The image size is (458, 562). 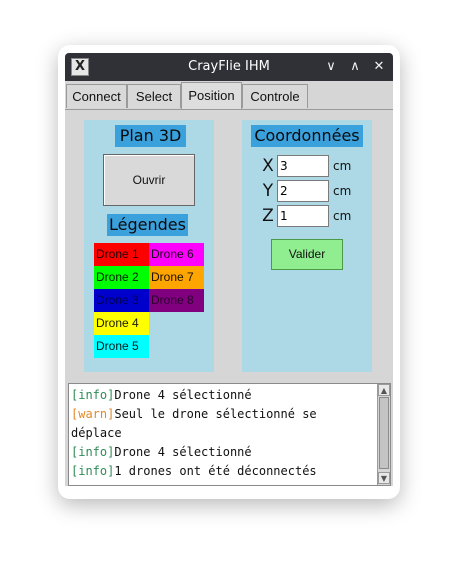 What do you see at coordinates (150, 136) in the screenshot?
I see `plan3d-heading: Plan 3D` at bounding box center [150, 136].